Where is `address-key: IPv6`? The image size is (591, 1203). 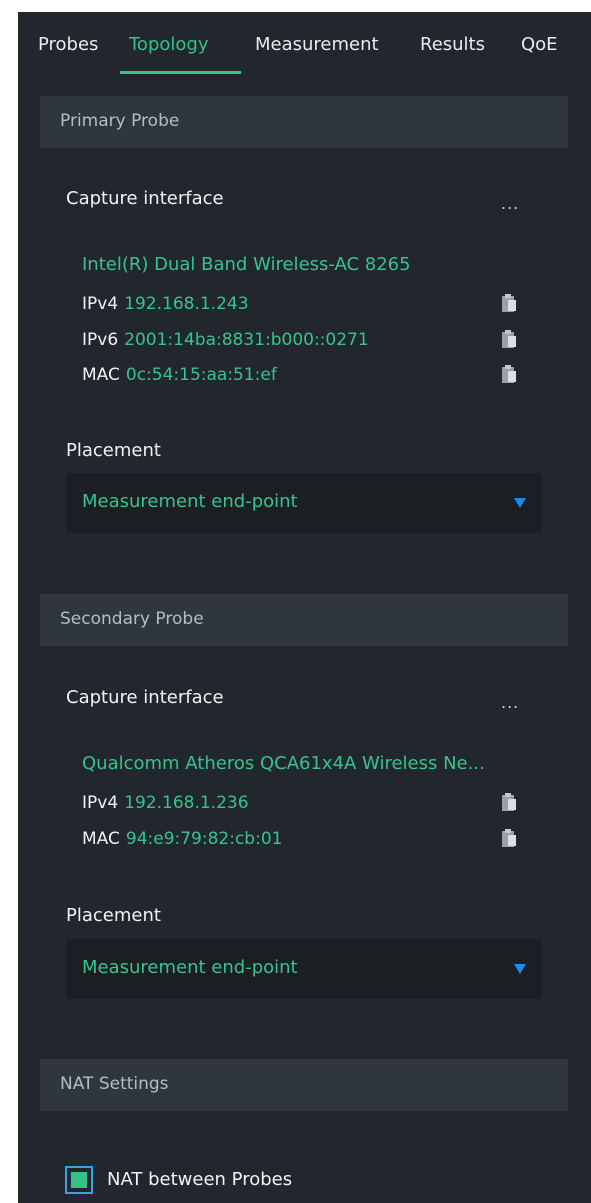
address-key: IPv6 is located at coordinates (100, 340).